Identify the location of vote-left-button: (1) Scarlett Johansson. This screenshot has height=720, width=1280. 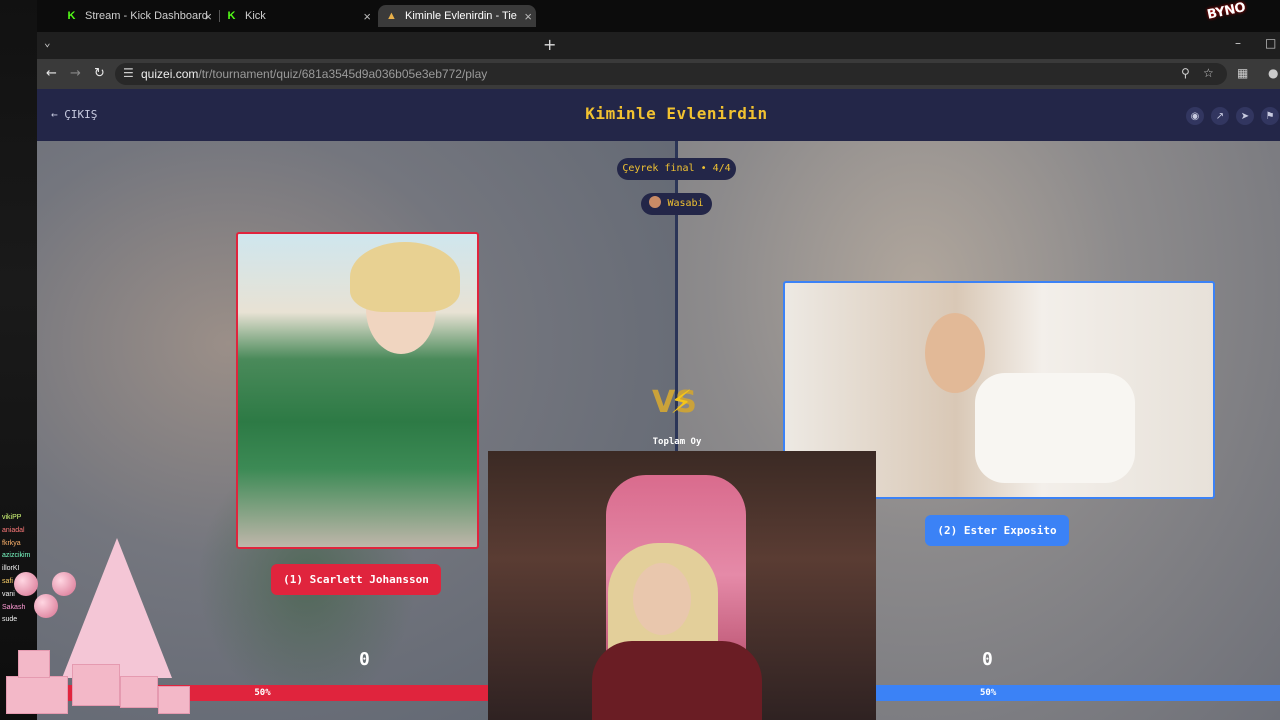
(356, 579).